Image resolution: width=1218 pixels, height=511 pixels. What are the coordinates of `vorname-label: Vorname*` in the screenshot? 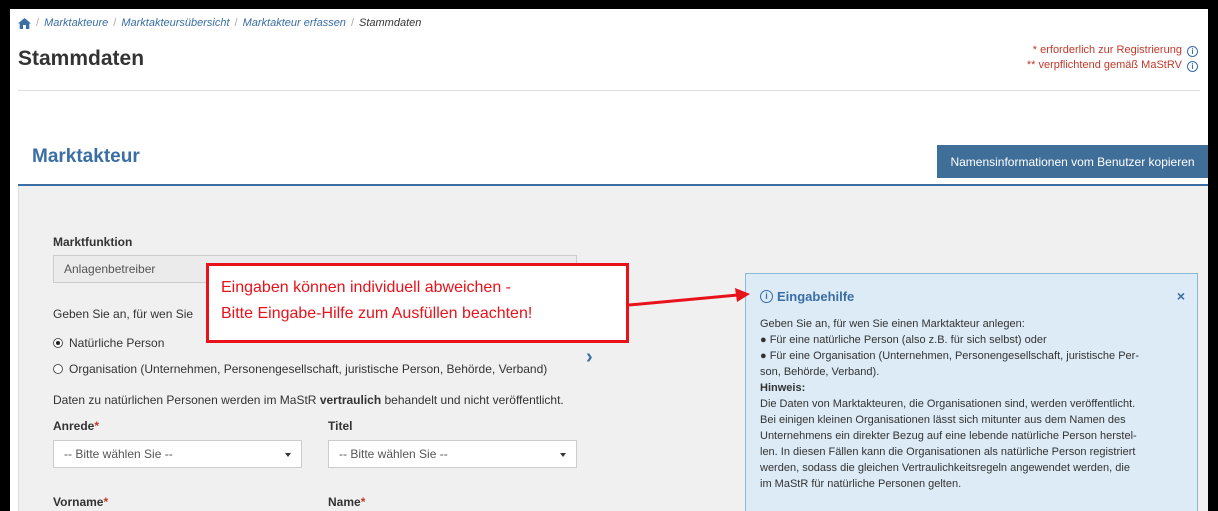 It's located at (80, 502).